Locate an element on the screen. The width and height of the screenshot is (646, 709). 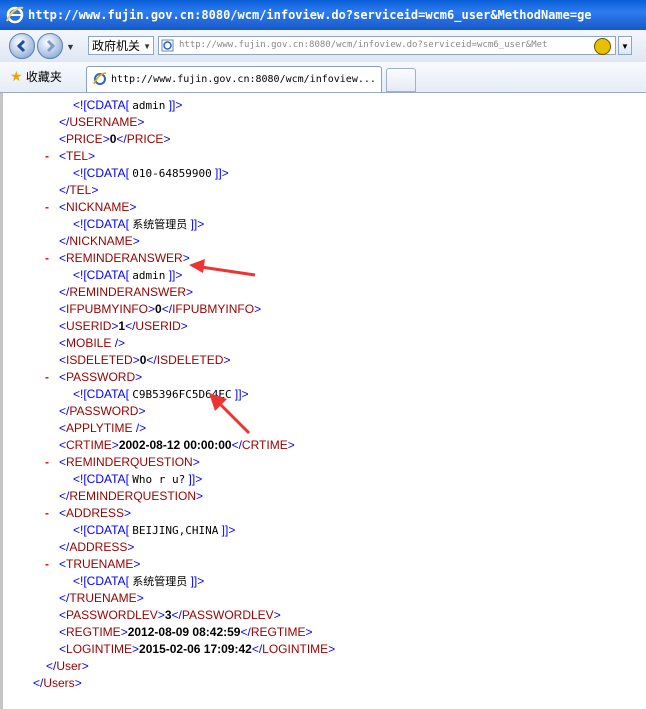
xml-line: </User> is located at coordinates (67, 666).